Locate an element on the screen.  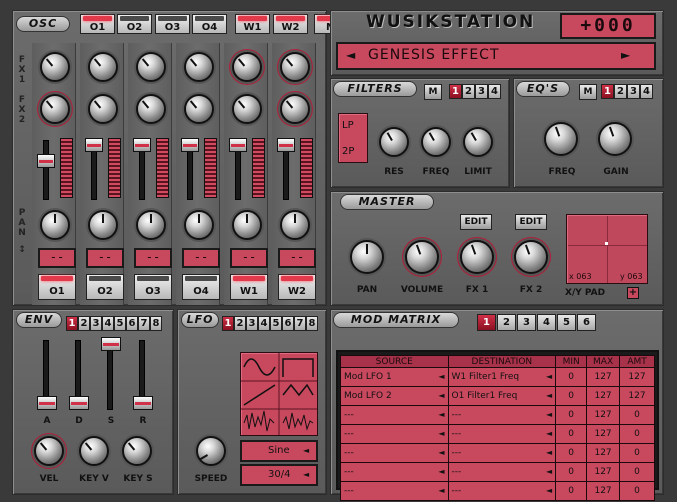
fx1-knob-o2 is located at coordinates (103, 67).